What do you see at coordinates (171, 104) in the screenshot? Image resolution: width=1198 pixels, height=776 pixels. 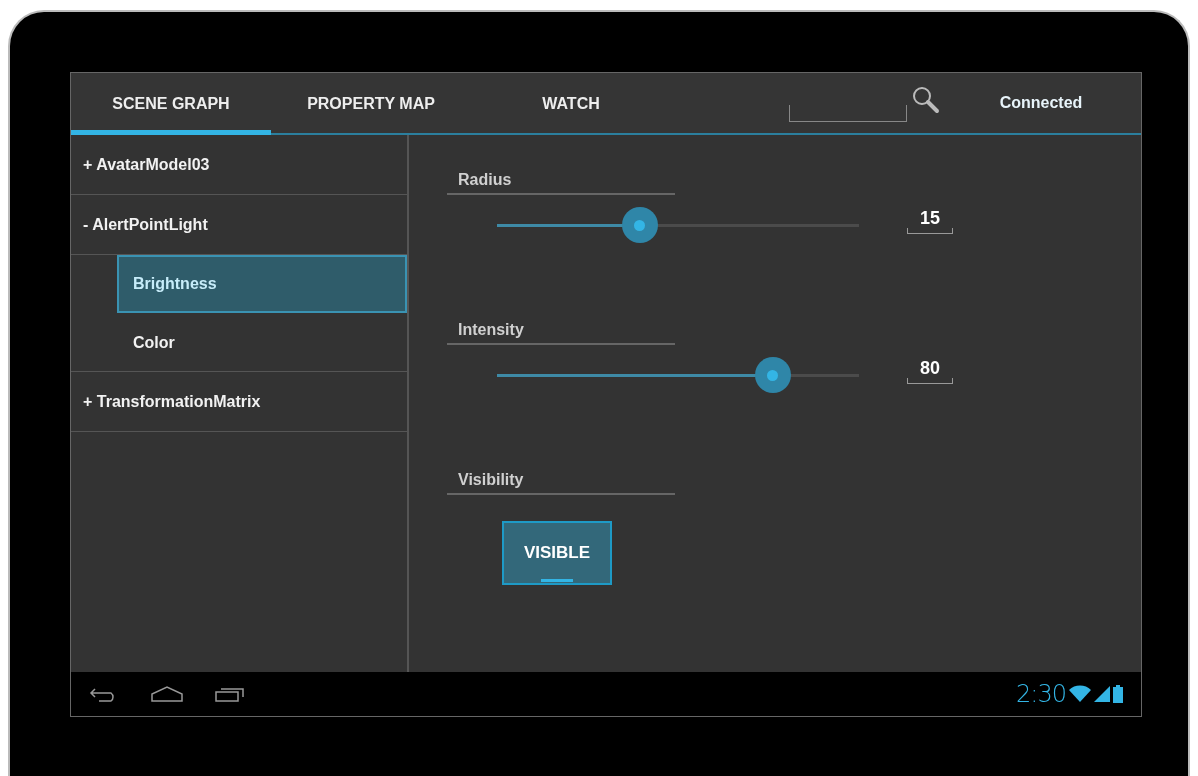 I see `tab: SCENE GRAPH` at bounding box center [171, 104].